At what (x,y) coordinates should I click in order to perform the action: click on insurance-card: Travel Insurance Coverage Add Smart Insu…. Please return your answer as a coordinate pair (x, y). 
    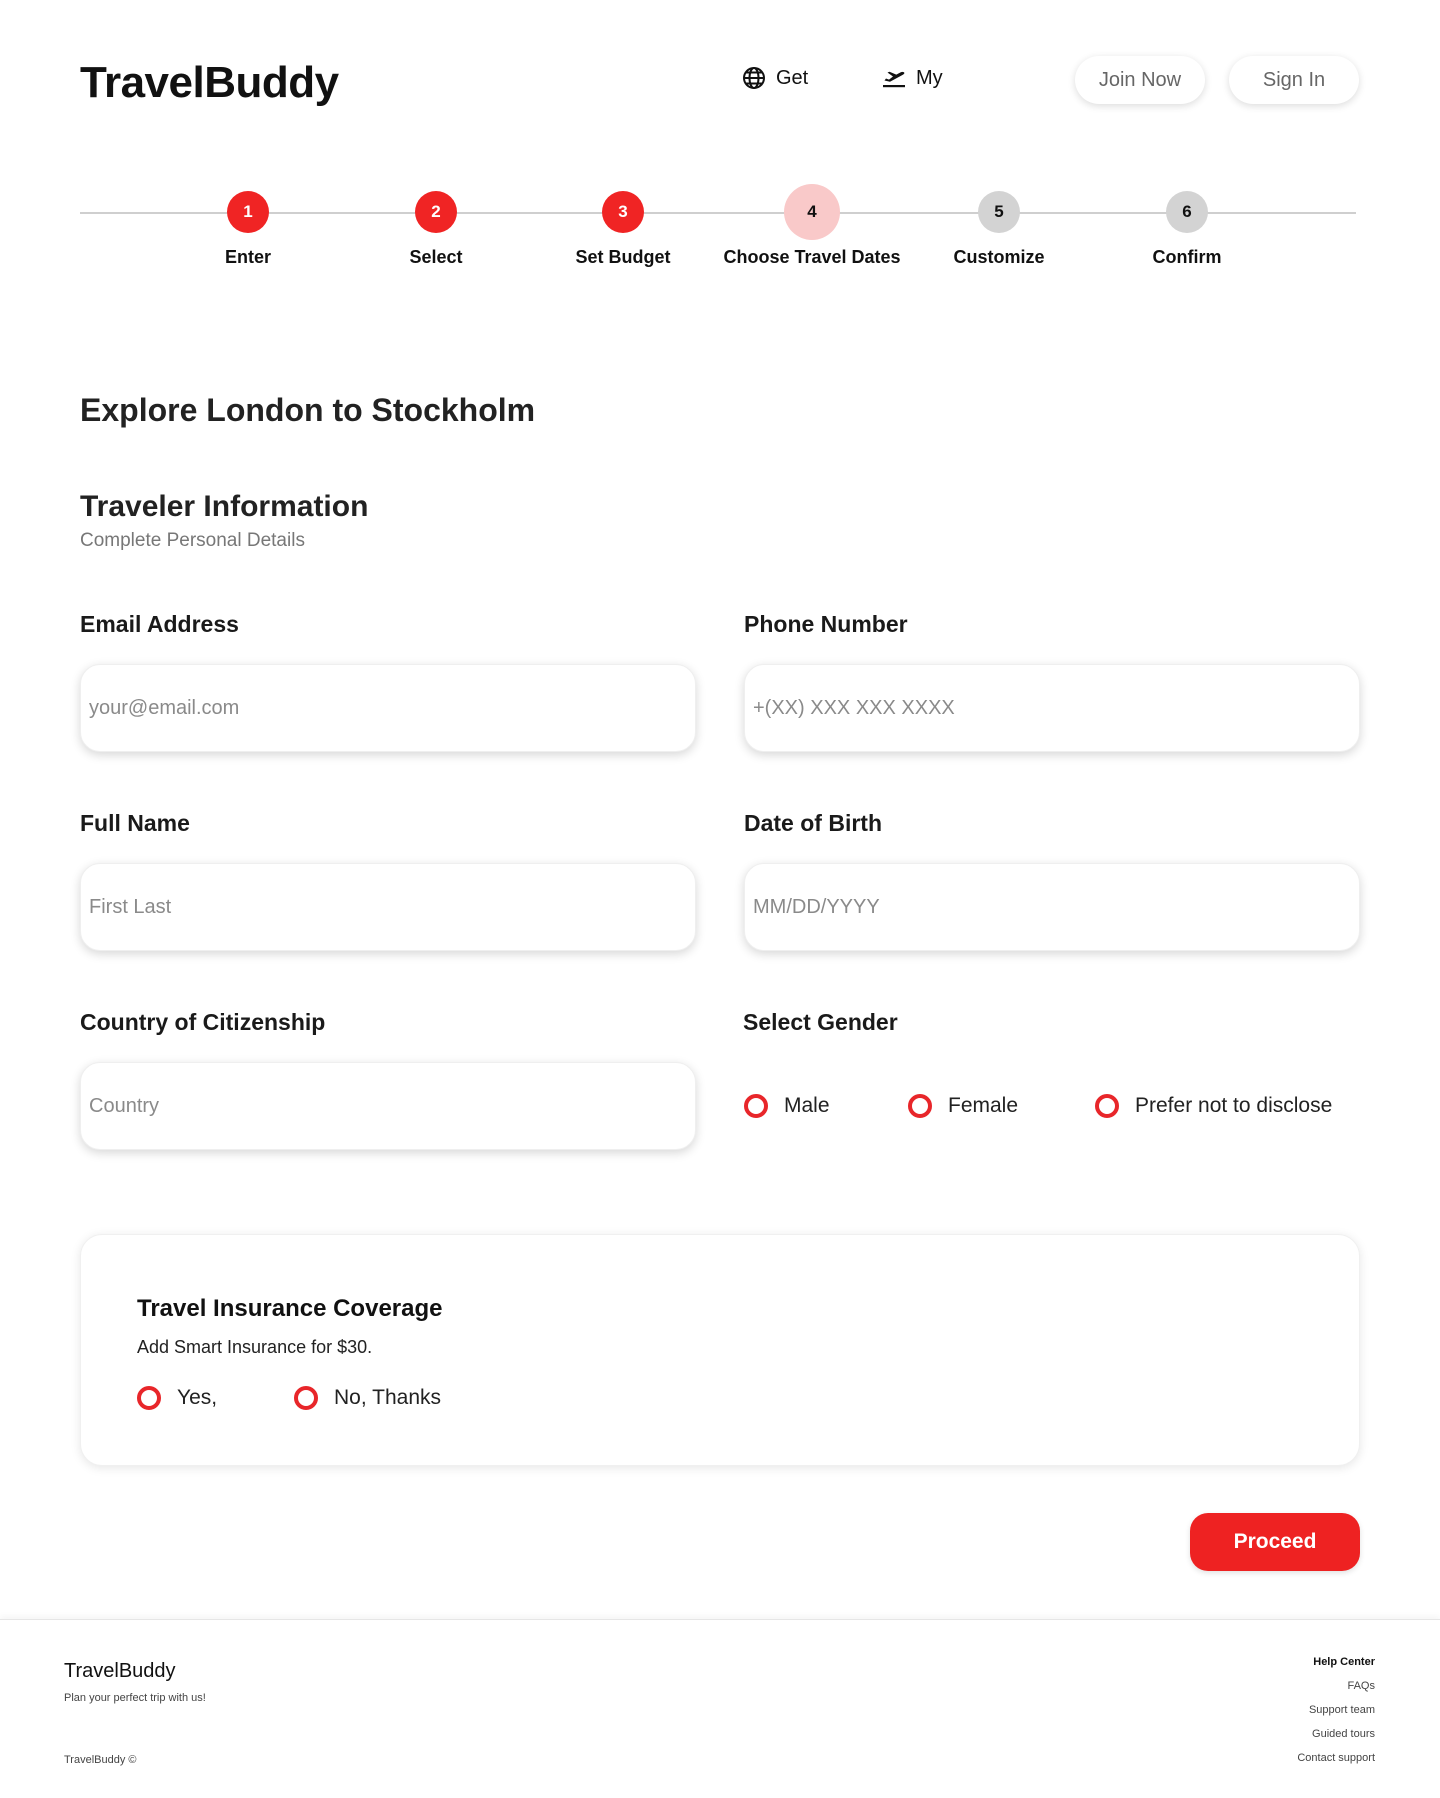
    Looking at the image, I should click on (720, 1350).